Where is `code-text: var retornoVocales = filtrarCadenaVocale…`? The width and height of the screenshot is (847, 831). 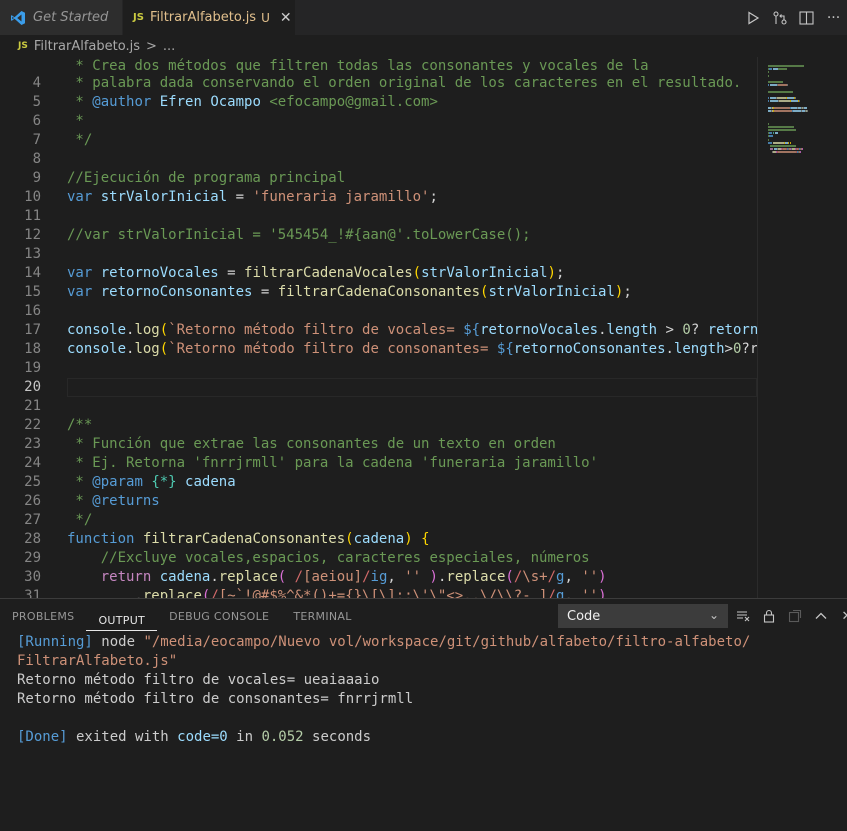 code-text: var retornoVocales = filtrarCadenaVocale… is located at coordinates (315, 273).